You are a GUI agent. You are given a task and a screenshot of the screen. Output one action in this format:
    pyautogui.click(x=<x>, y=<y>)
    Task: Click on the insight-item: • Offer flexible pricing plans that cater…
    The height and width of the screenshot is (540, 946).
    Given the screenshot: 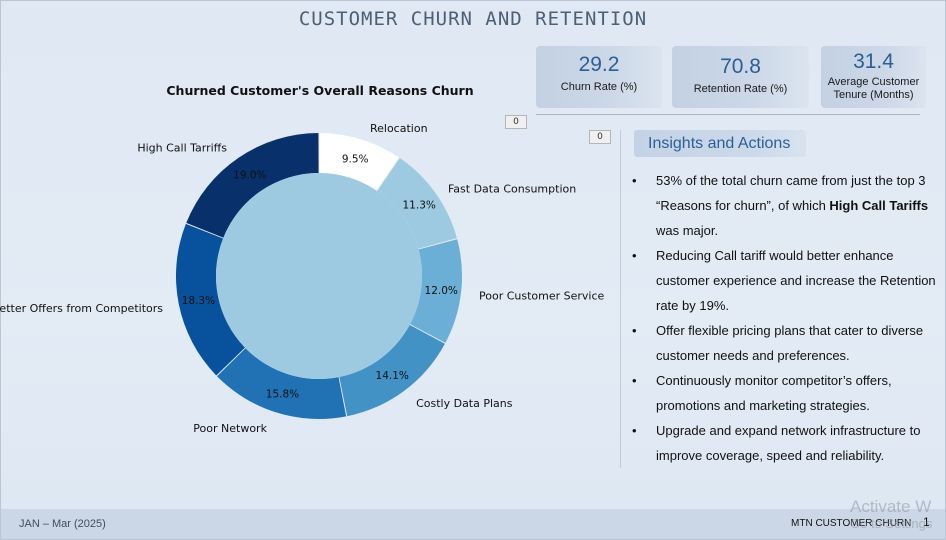 What is the action you would take?
    pyautogui.click(x=786, y=343)
    